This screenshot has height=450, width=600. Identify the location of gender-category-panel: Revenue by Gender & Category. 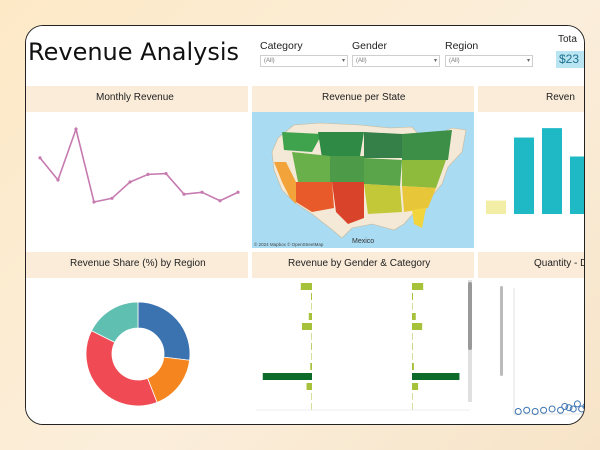
(363, 338).